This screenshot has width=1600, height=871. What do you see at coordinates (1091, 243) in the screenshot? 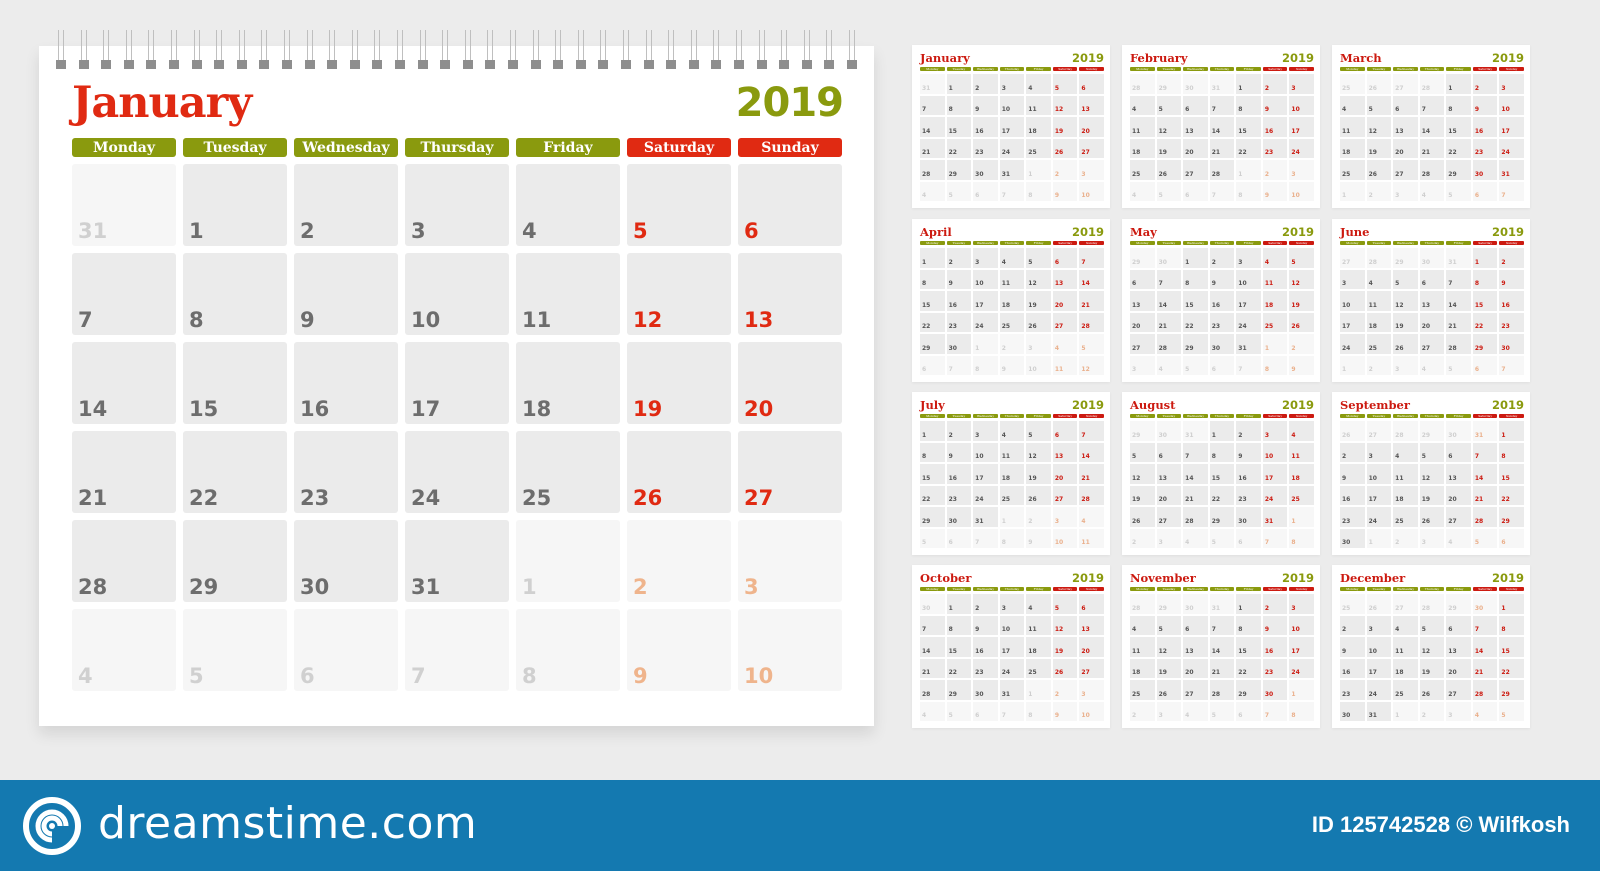
I see `mini-weekday-label: Sunday` at bounding box center [1091, 243].